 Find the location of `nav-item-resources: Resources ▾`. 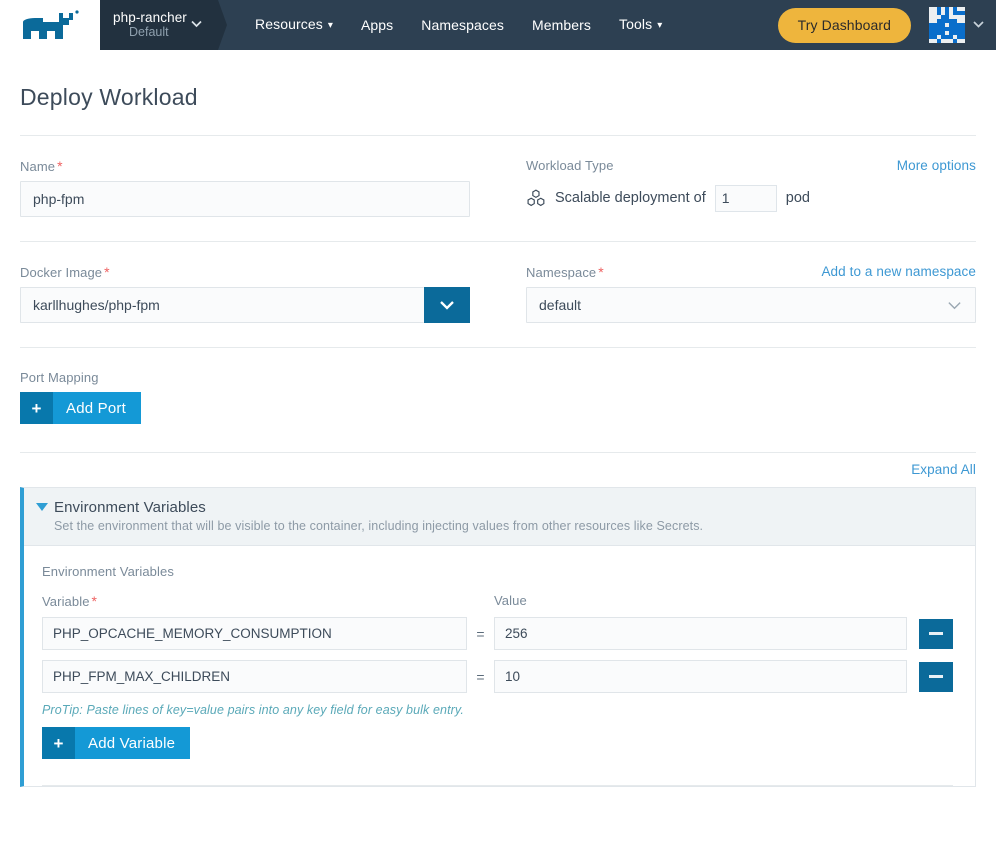

nav-item-resources: Resources ▾ is located at coordinates (294, 26).